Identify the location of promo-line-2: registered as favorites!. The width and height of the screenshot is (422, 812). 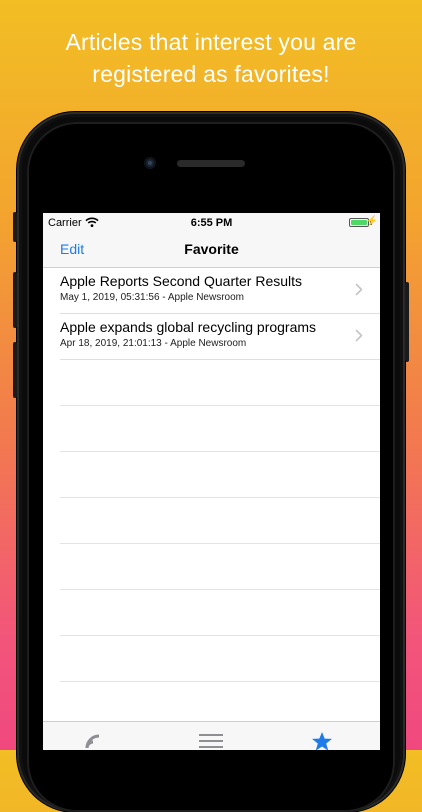
(211, 74).